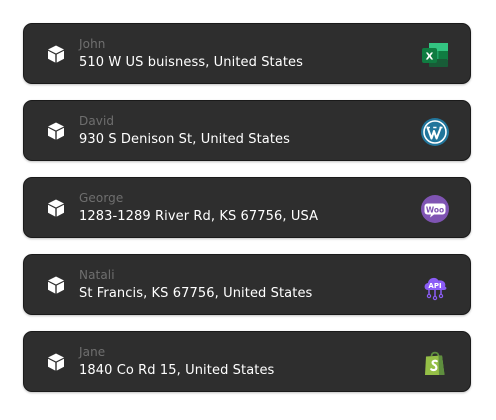 This screenshot has width=496, height=420. I want to click on shopify-icon, so click(435, 363).